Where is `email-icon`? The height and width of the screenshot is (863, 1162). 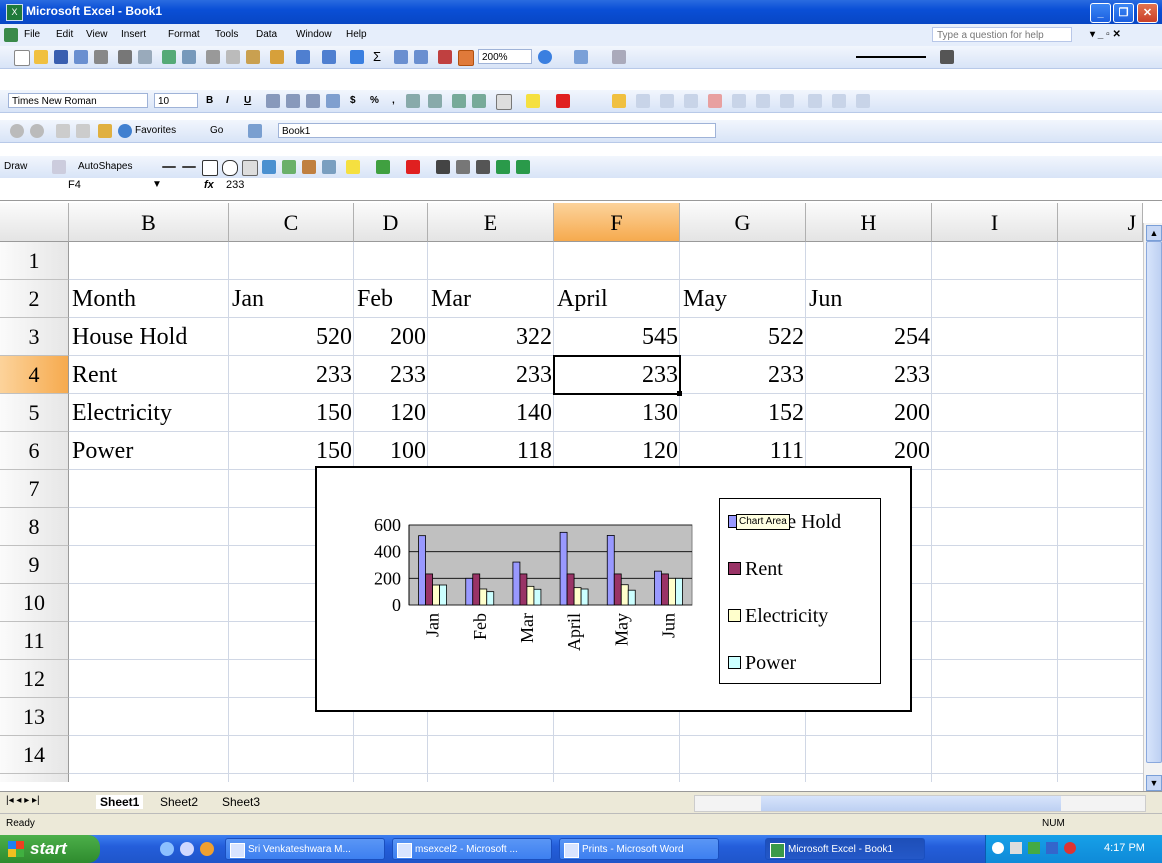 email-icon is located at coordinates (101, 57).